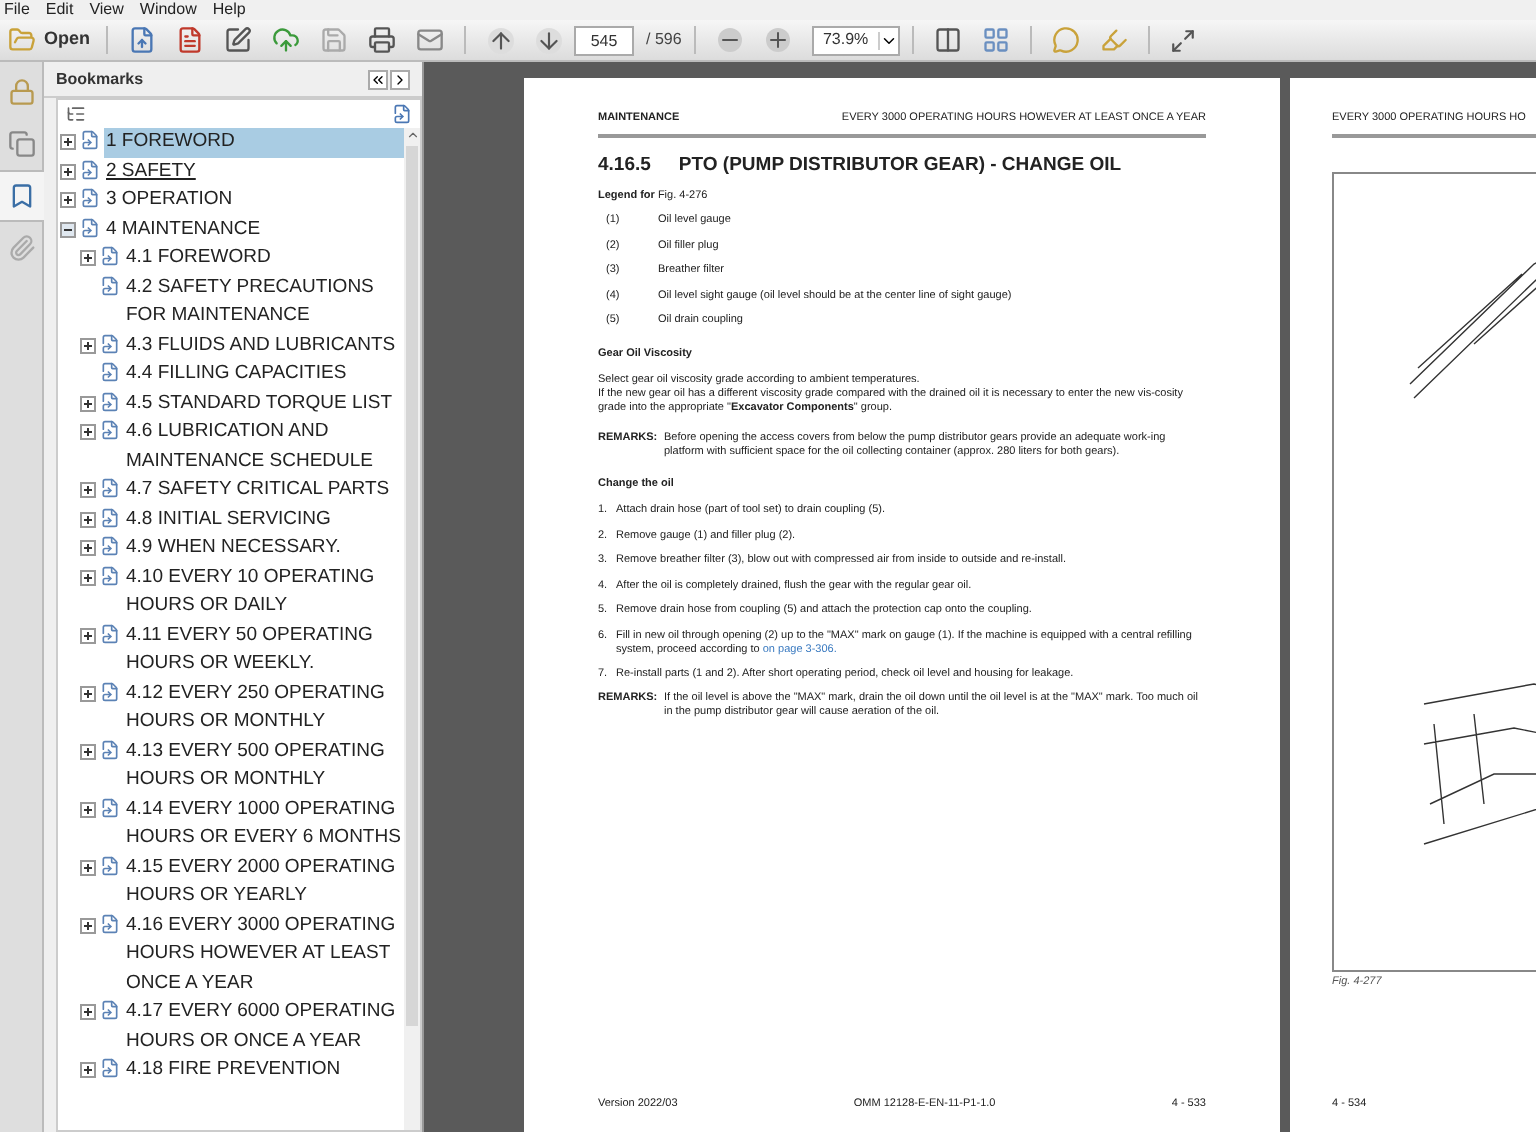 This screenshot has width=1536, height=1132. Describe the element at coordinates (169, 200) in the screenshot. I see `bookmark-item: 3 OPERATION` at that location.